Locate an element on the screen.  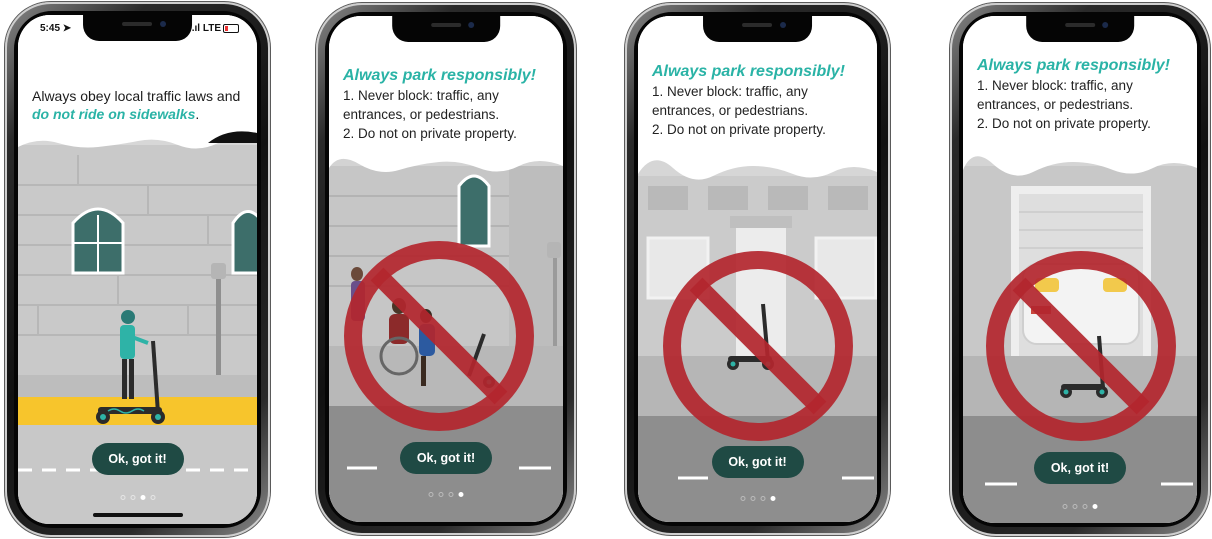
status-signal: .ıl LTE is located at coordinates (215, 28).